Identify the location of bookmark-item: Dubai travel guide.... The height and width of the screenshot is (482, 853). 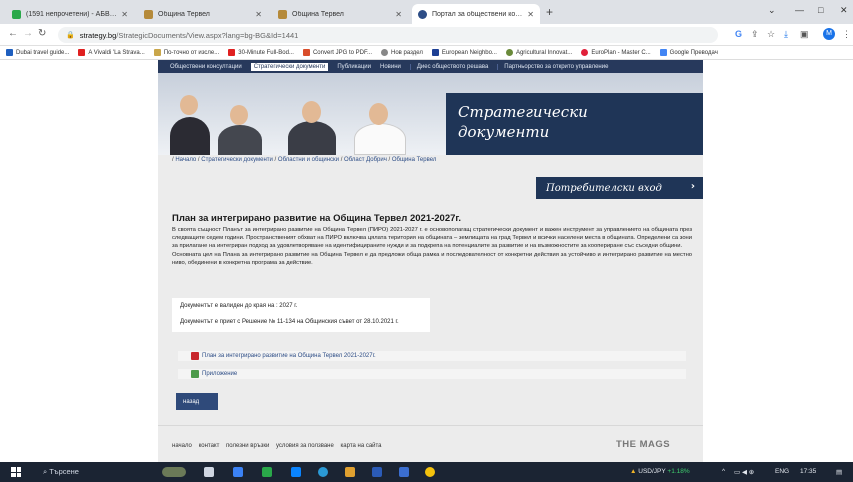
(37, 52).